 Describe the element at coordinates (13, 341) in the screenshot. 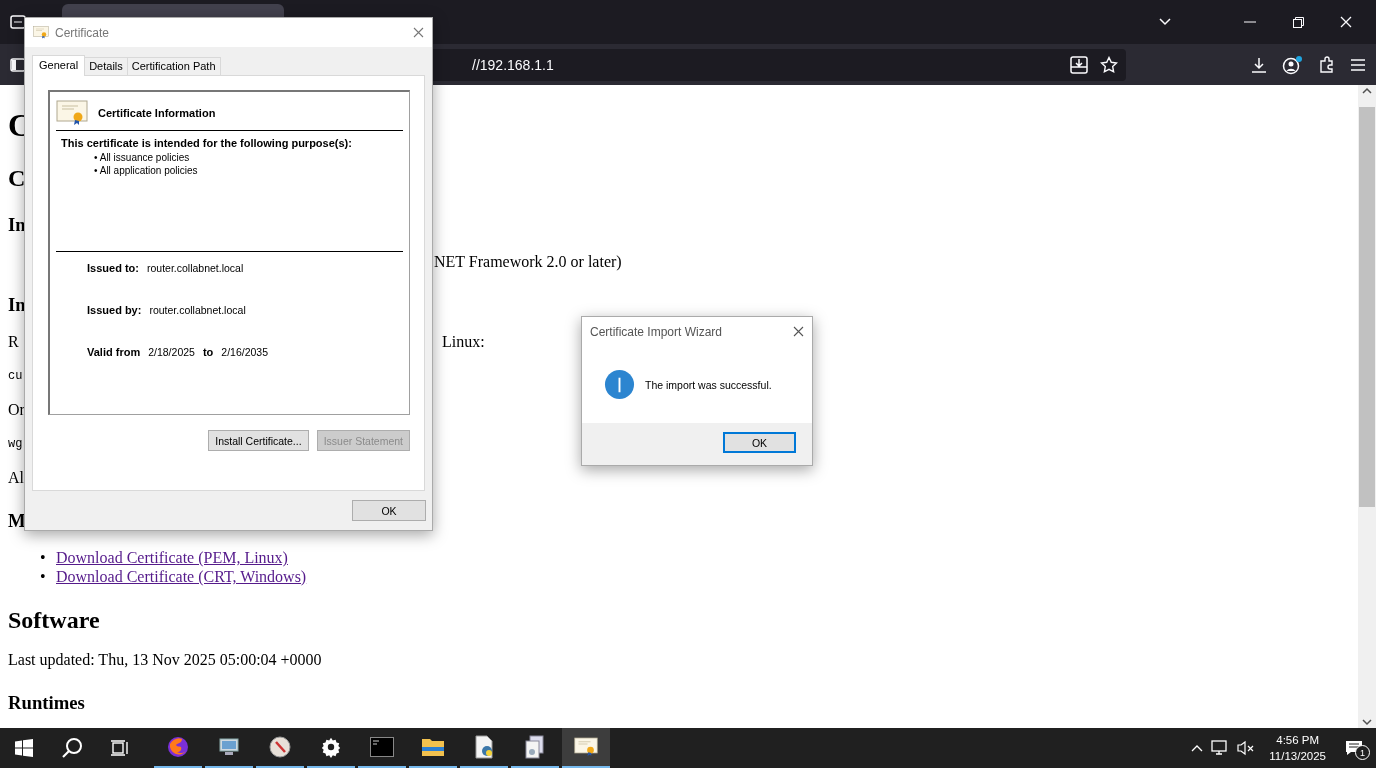

I see `paragraph-text: R` at that location.